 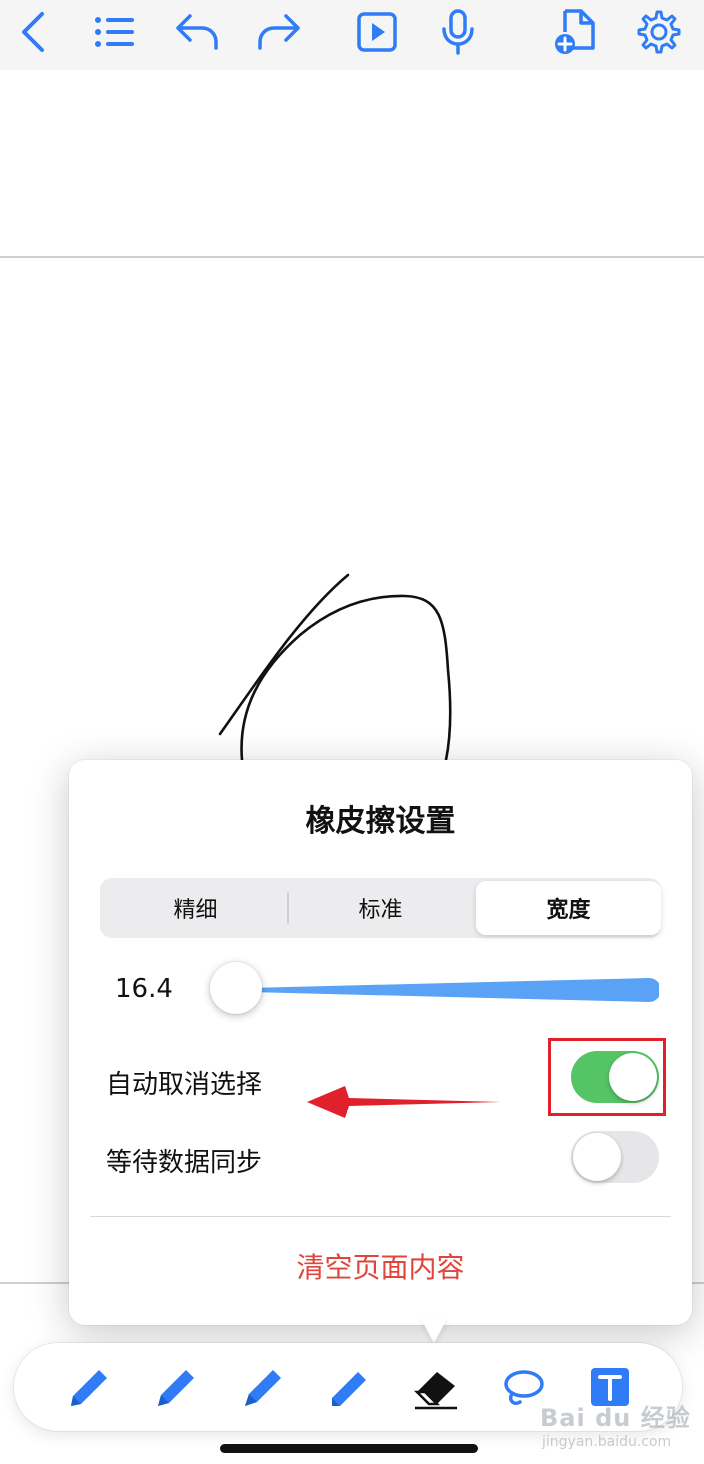 What do you see at coordinates (597, 1157) in the screenshot?
I see `toggle-knob` at bounding box center [597, 1157].